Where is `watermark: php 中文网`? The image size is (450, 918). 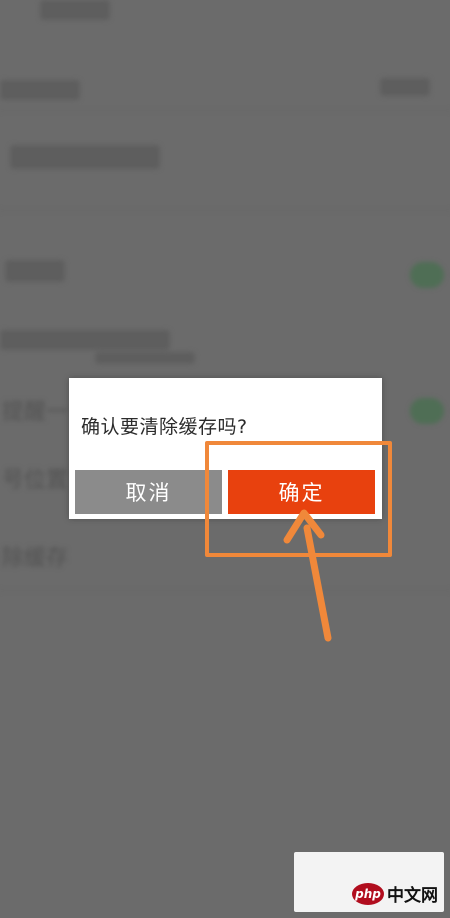 watermark: php 中文网 is located at coordinates (369, 882).